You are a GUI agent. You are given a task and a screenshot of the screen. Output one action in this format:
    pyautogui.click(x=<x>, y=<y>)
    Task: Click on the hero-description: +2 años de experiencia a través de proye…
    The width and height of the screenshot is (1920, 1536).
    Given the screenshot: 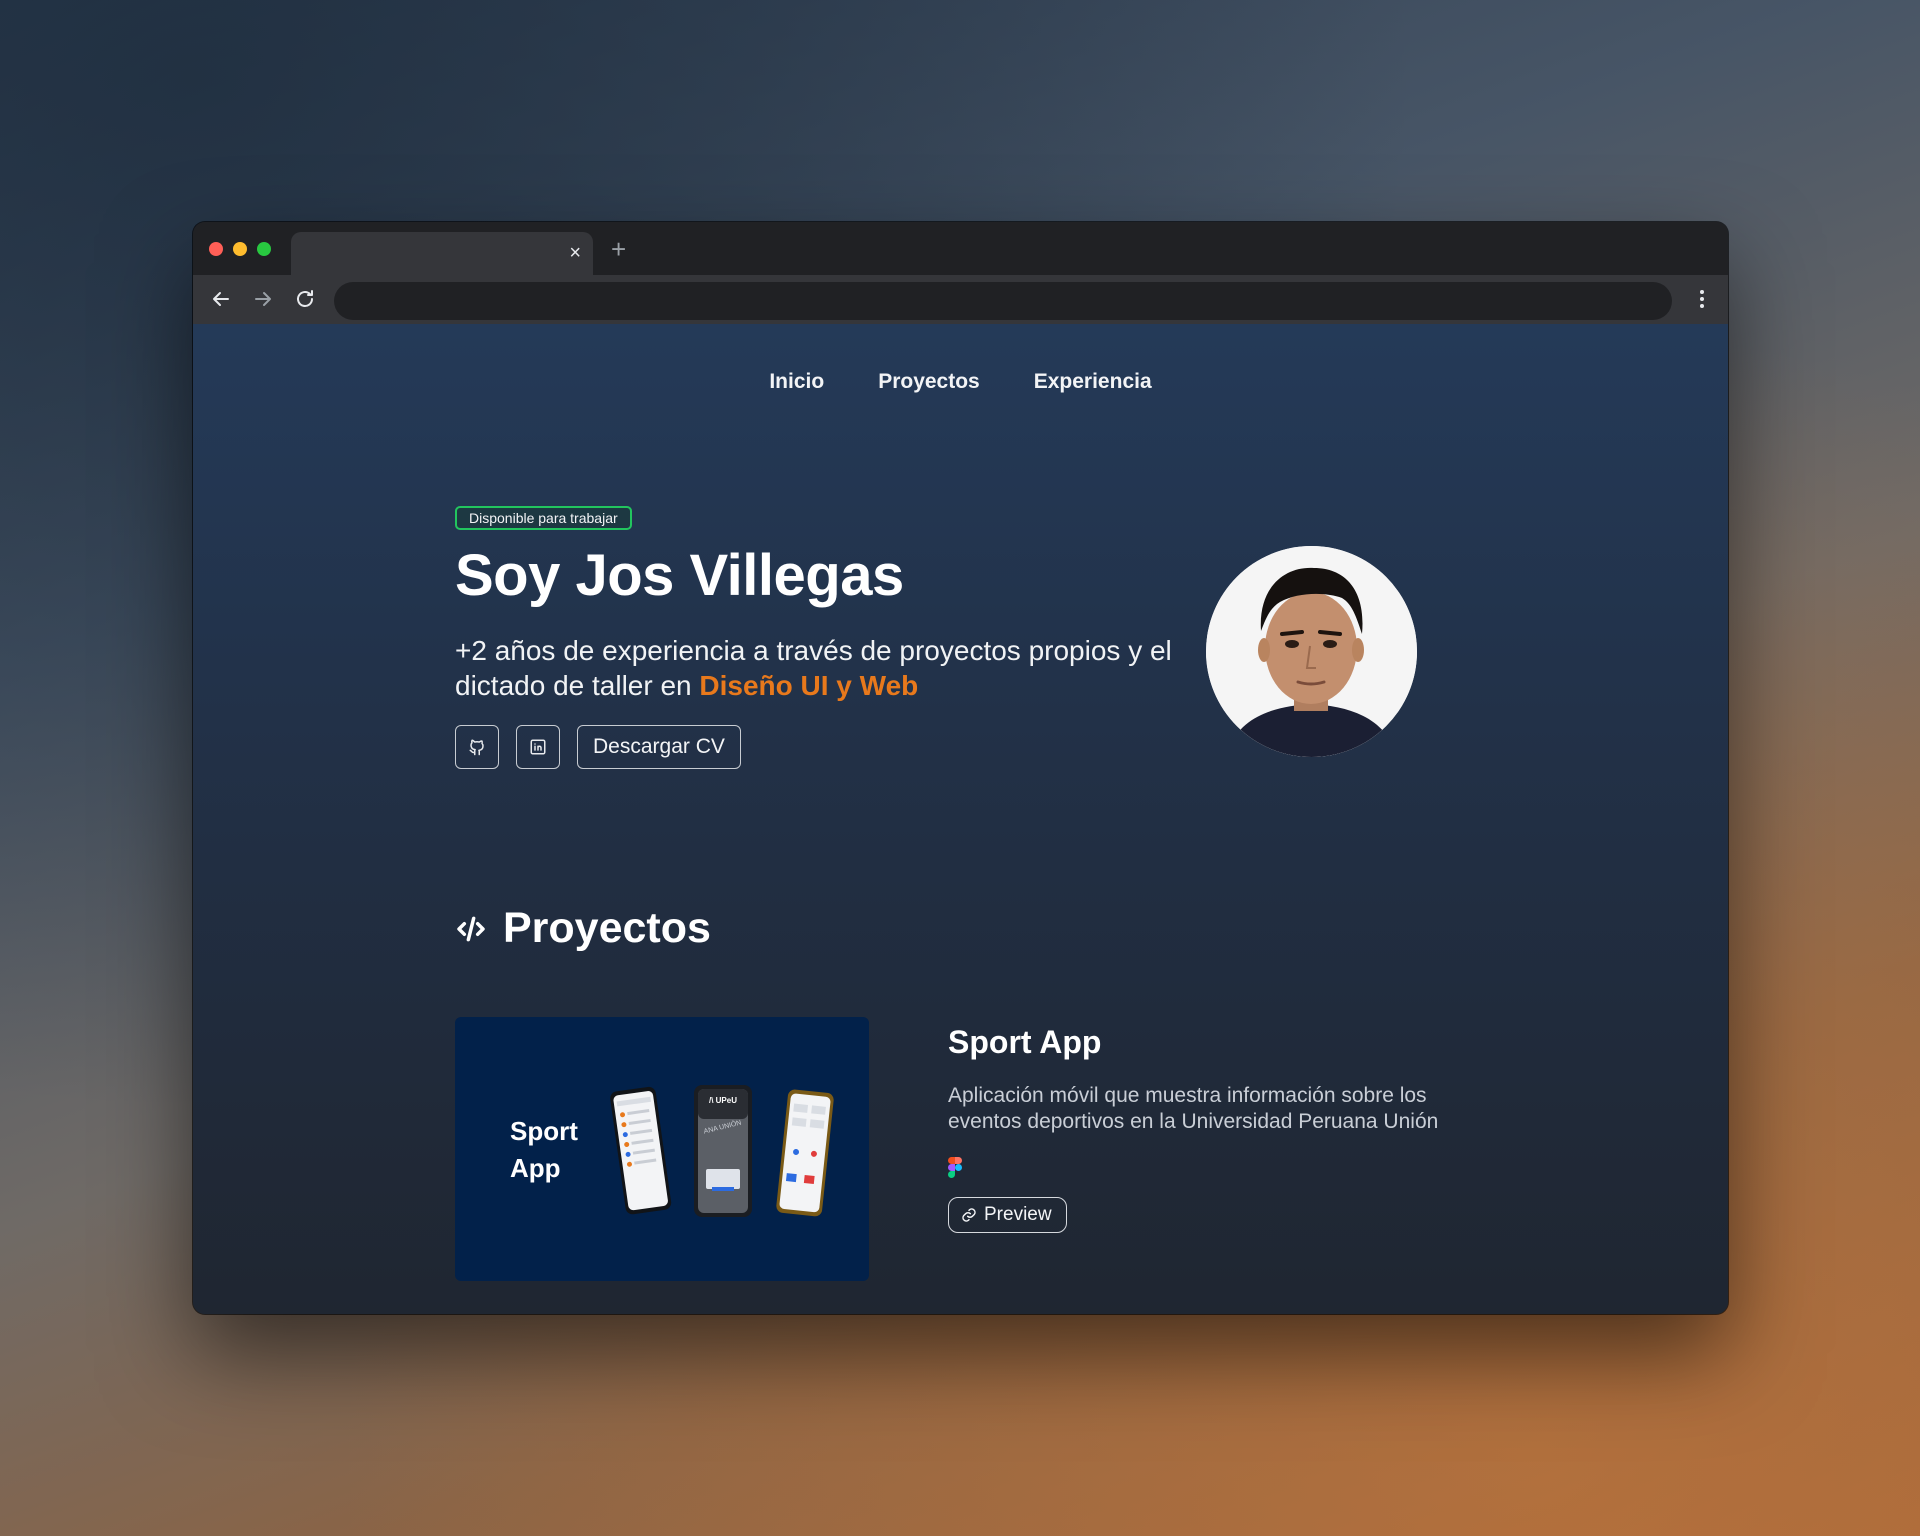 What is the action you would take?
    pyautogui.click(x=815, y=668)
    